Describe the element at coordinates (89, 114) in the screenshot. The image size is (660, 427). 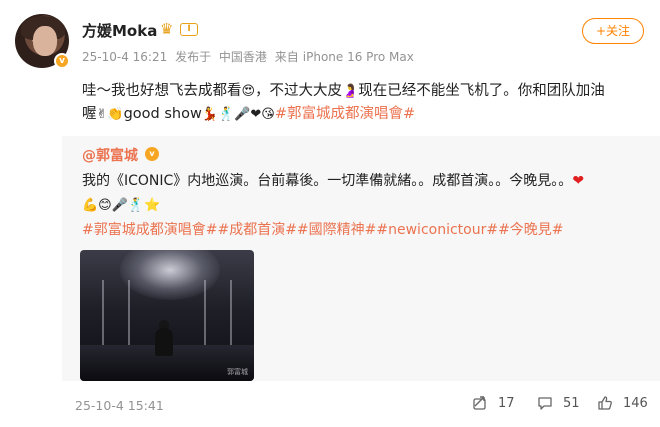
I see `post-text-part: 喔` at that location.